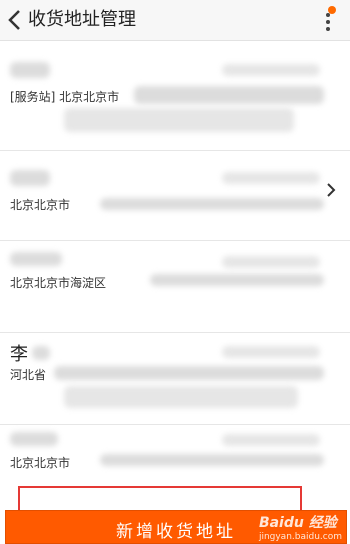  What do you see at coordinates (331, 190) in the screenshot?
I see `chevron-right-icon` at bounding box center [331, 190].